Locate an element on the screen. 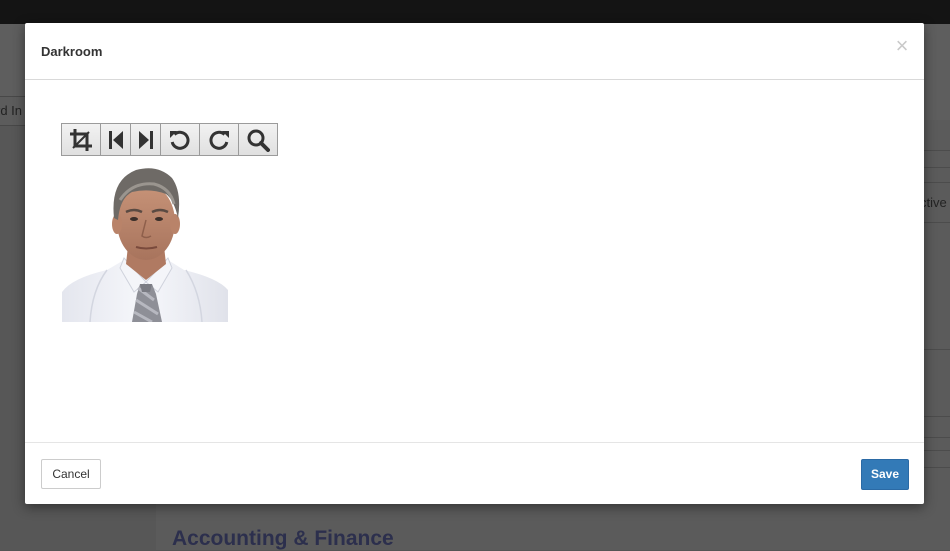 The image size is (950, 551). rotate-right-button is located at coordinates (219, 139).